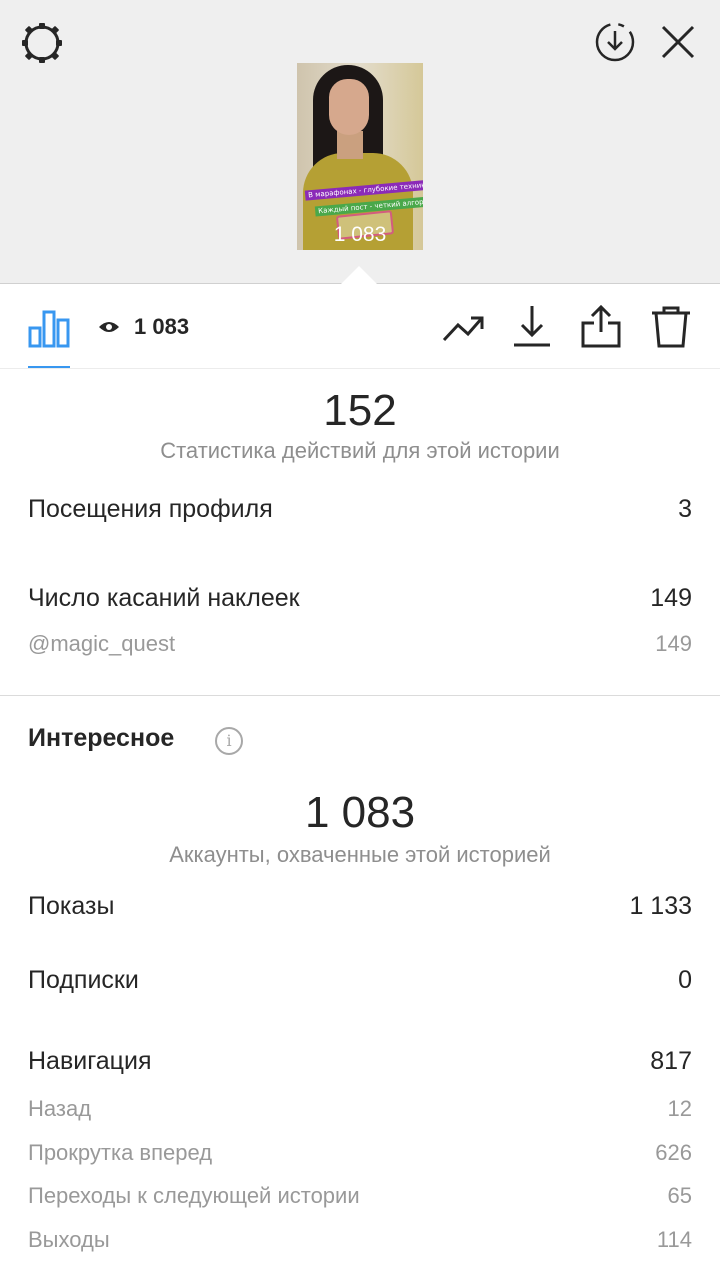  Describe the element at coordinates (360, 450) in the screenshot. I see `actions-caption: Статистика действий для этой истории` at that location.